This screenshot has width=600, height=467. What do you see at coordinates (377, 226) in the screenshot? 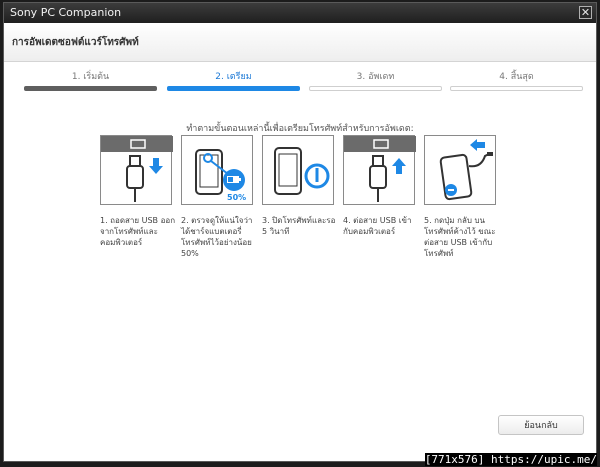
I see `card-caption: 4. ต่อสาย USB เข้ากับคอมพิวเตอร์` at bounding box center [377, 226].